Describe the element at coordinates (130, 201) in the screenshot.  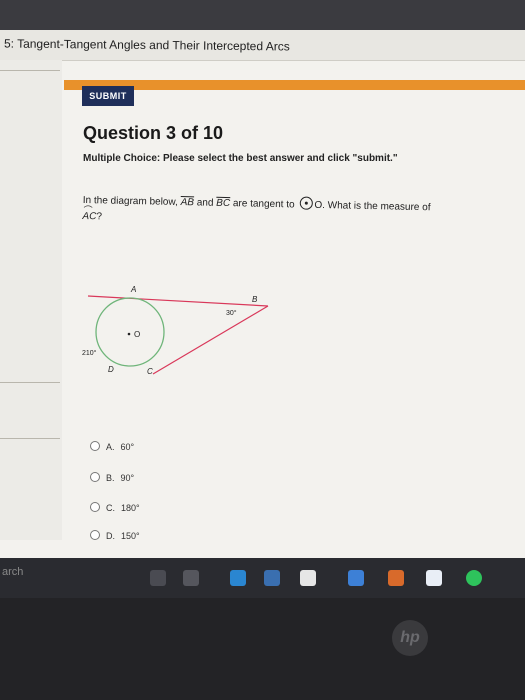
I see `question-text-part: In the diagram below,` at that location.